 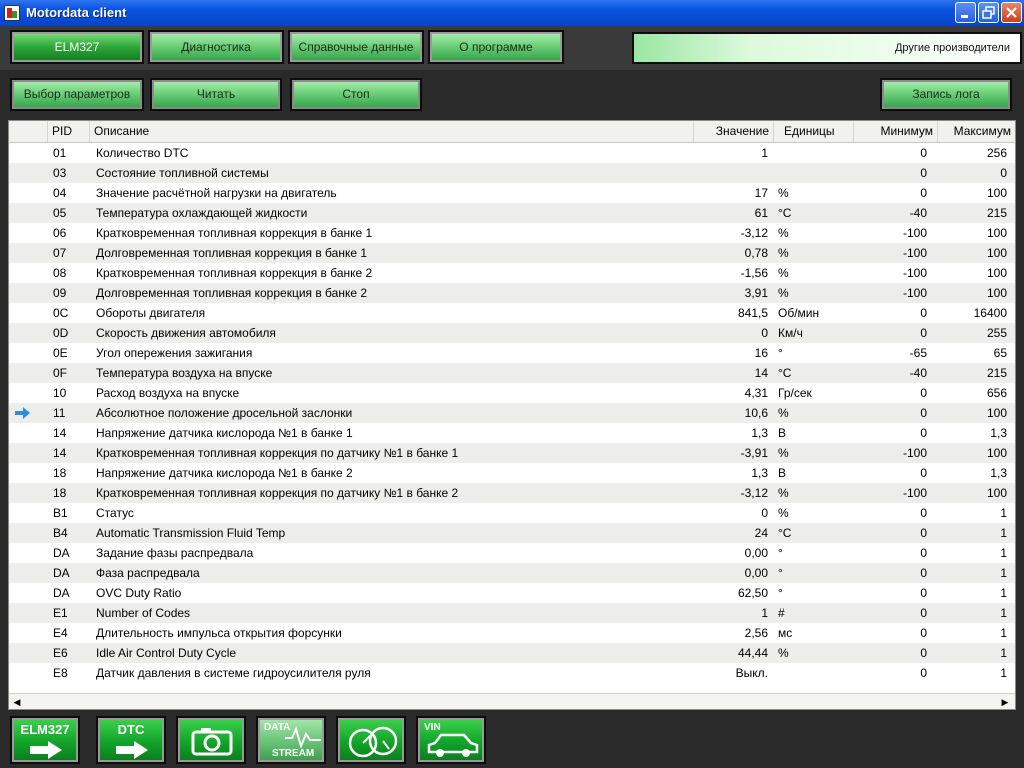 What do you see at coordinates (512, 513) in the screenshot?
I see `table-row: B1 Статус 0% 0 1` at bounding box center [512, 513].